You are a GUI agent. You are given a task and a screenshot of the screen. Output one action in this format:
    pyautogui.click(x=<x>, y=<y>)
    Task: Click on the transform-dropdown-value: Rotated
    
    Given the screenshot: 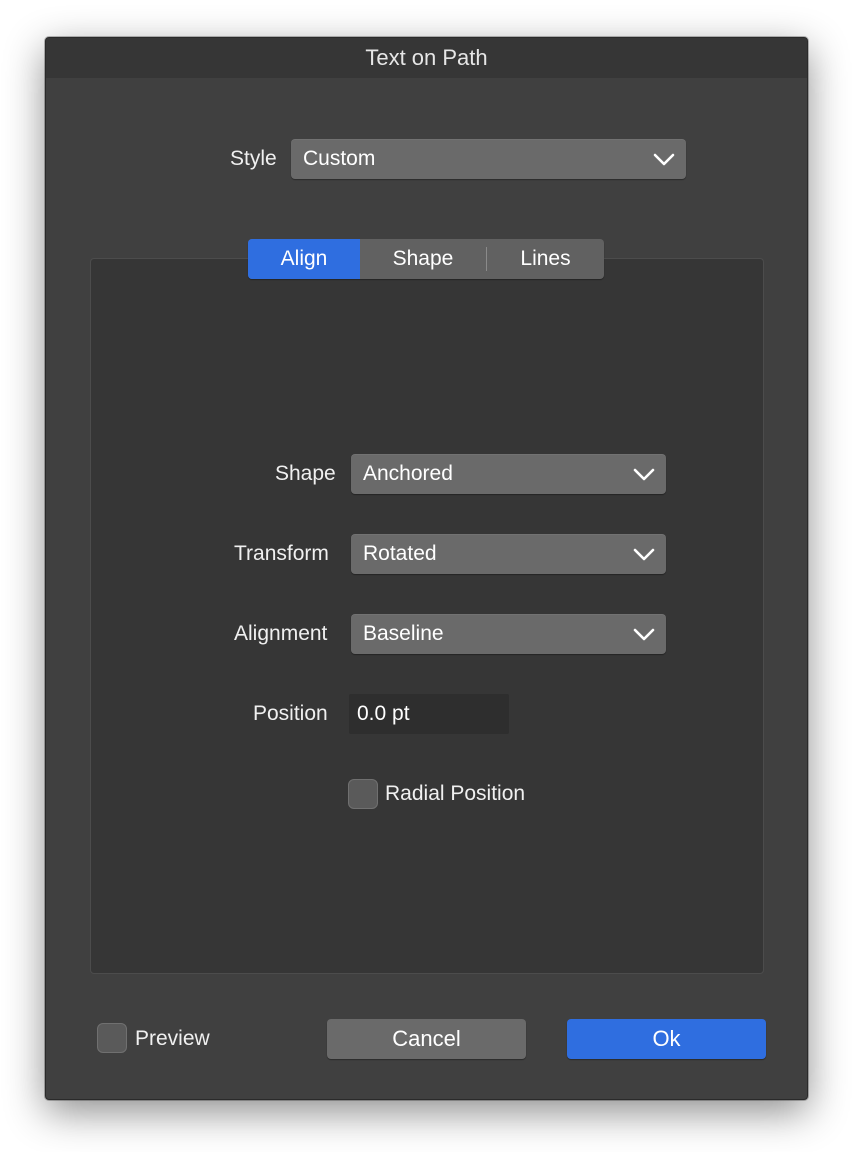 What is the action you would take?
    pyautogui.click(x=400, y=553)
    